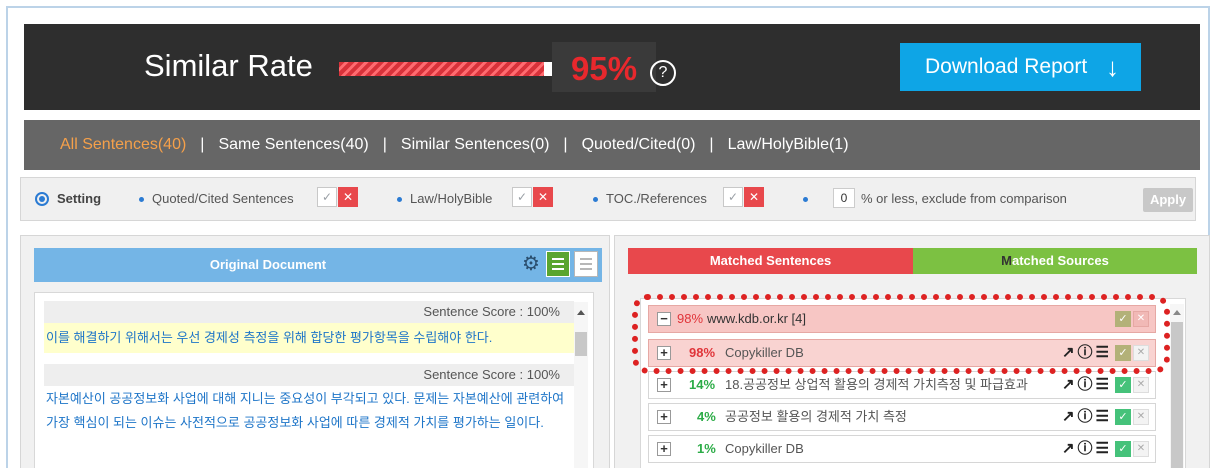 This screenshot has width=1213, height=468. I want to click on original-document-title: Original Document, so click(318, 265).